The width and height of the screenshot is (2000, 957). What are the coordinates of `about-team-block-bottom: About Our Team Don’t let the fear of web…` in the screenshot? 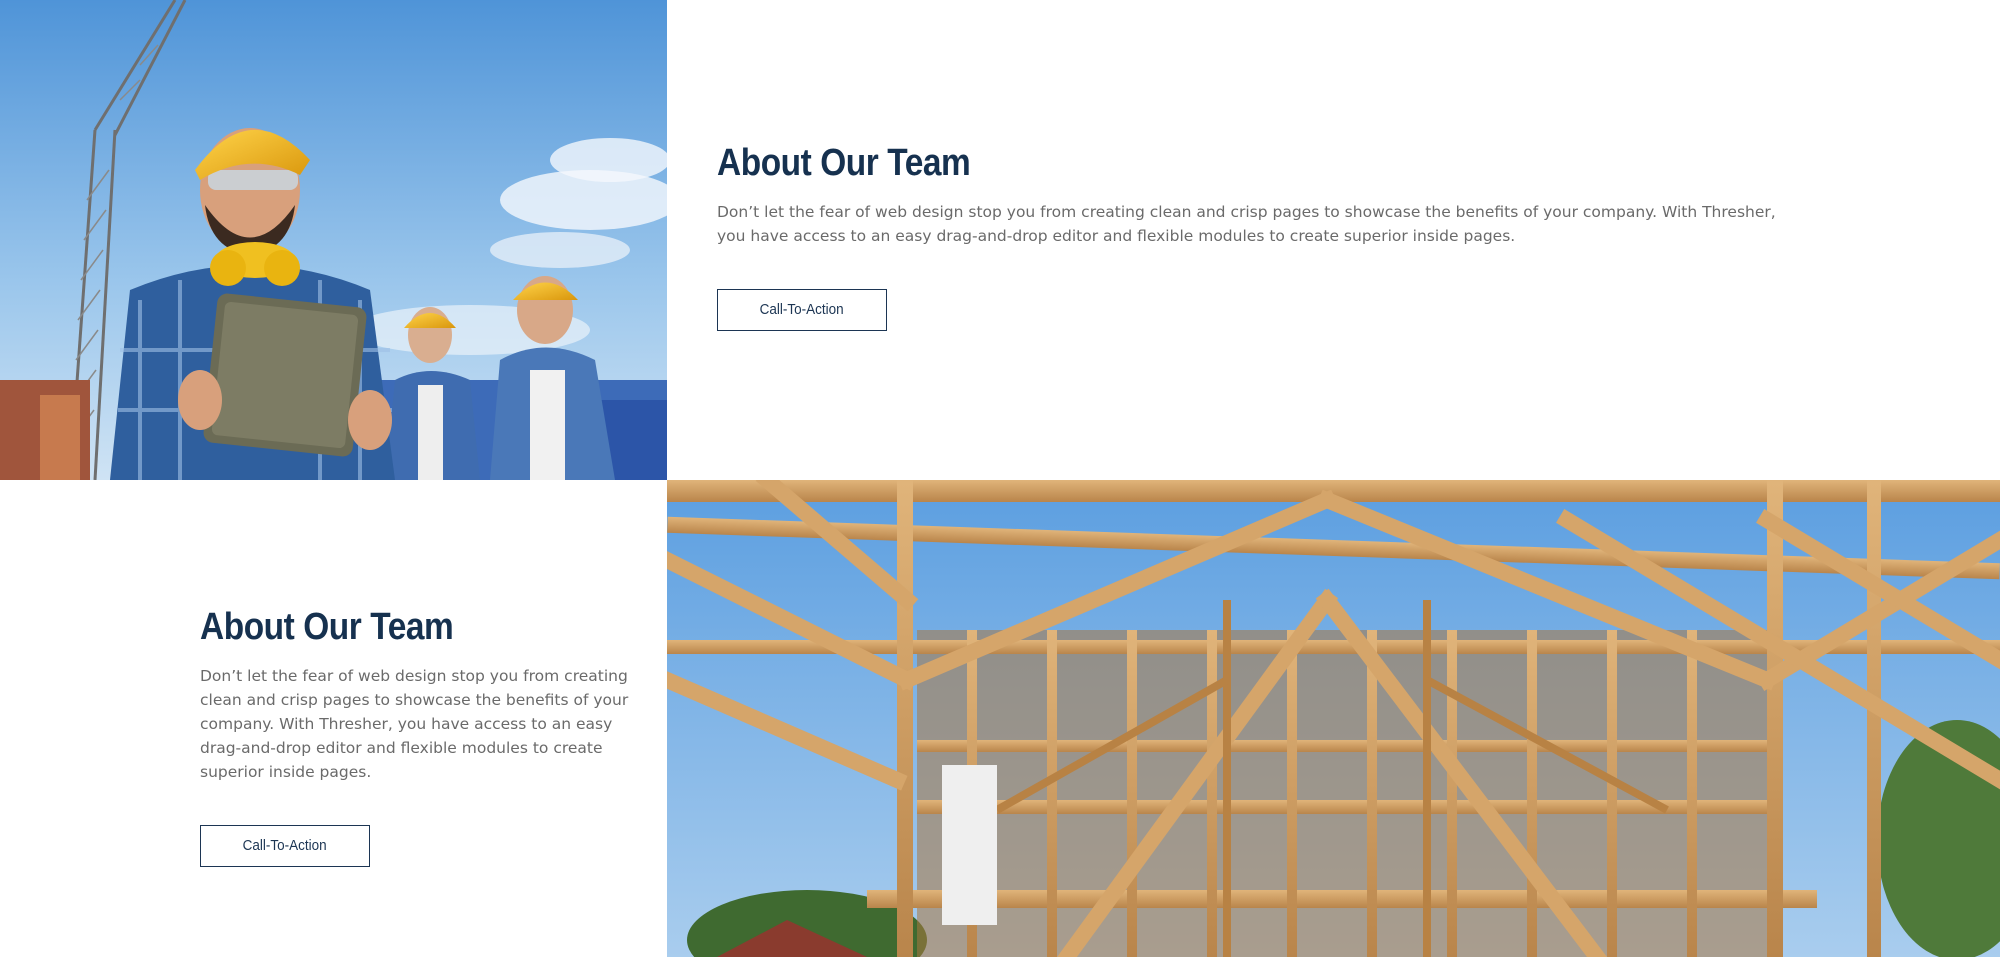 It's located at (415, 735).